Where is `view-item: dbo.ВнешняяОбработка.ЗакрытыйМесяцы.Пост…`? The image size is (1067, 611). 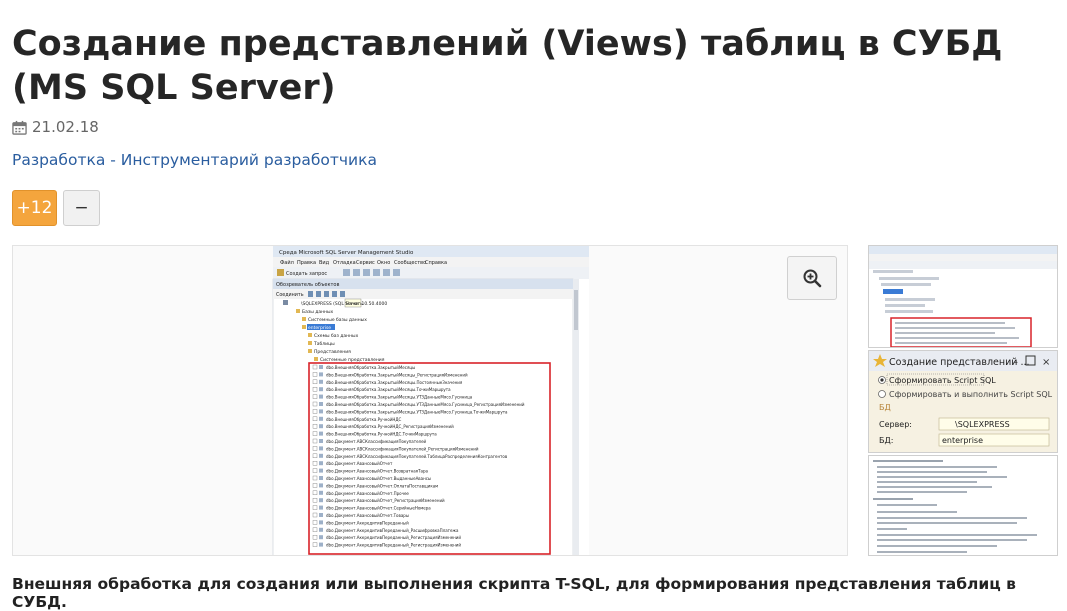
view-item: dbo.ВнешняяОбработка.ЗакрытыйМесяцы.Пост… is located at coordinates (394, 382).